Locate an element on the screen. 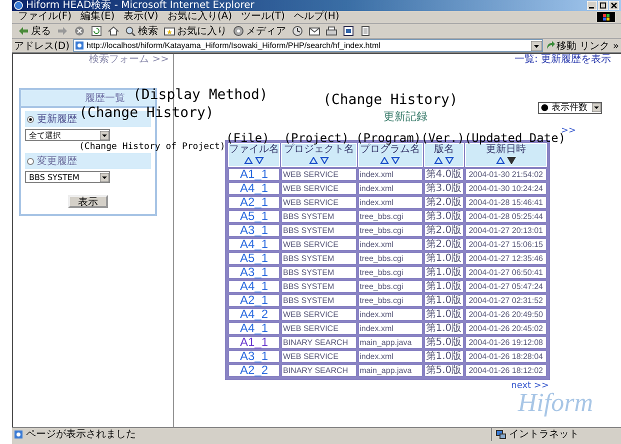 The height and width of the screenshot is (444, 621). table-cell: 2004-01-26 20:45:02 is located at coordinates (505, 328).